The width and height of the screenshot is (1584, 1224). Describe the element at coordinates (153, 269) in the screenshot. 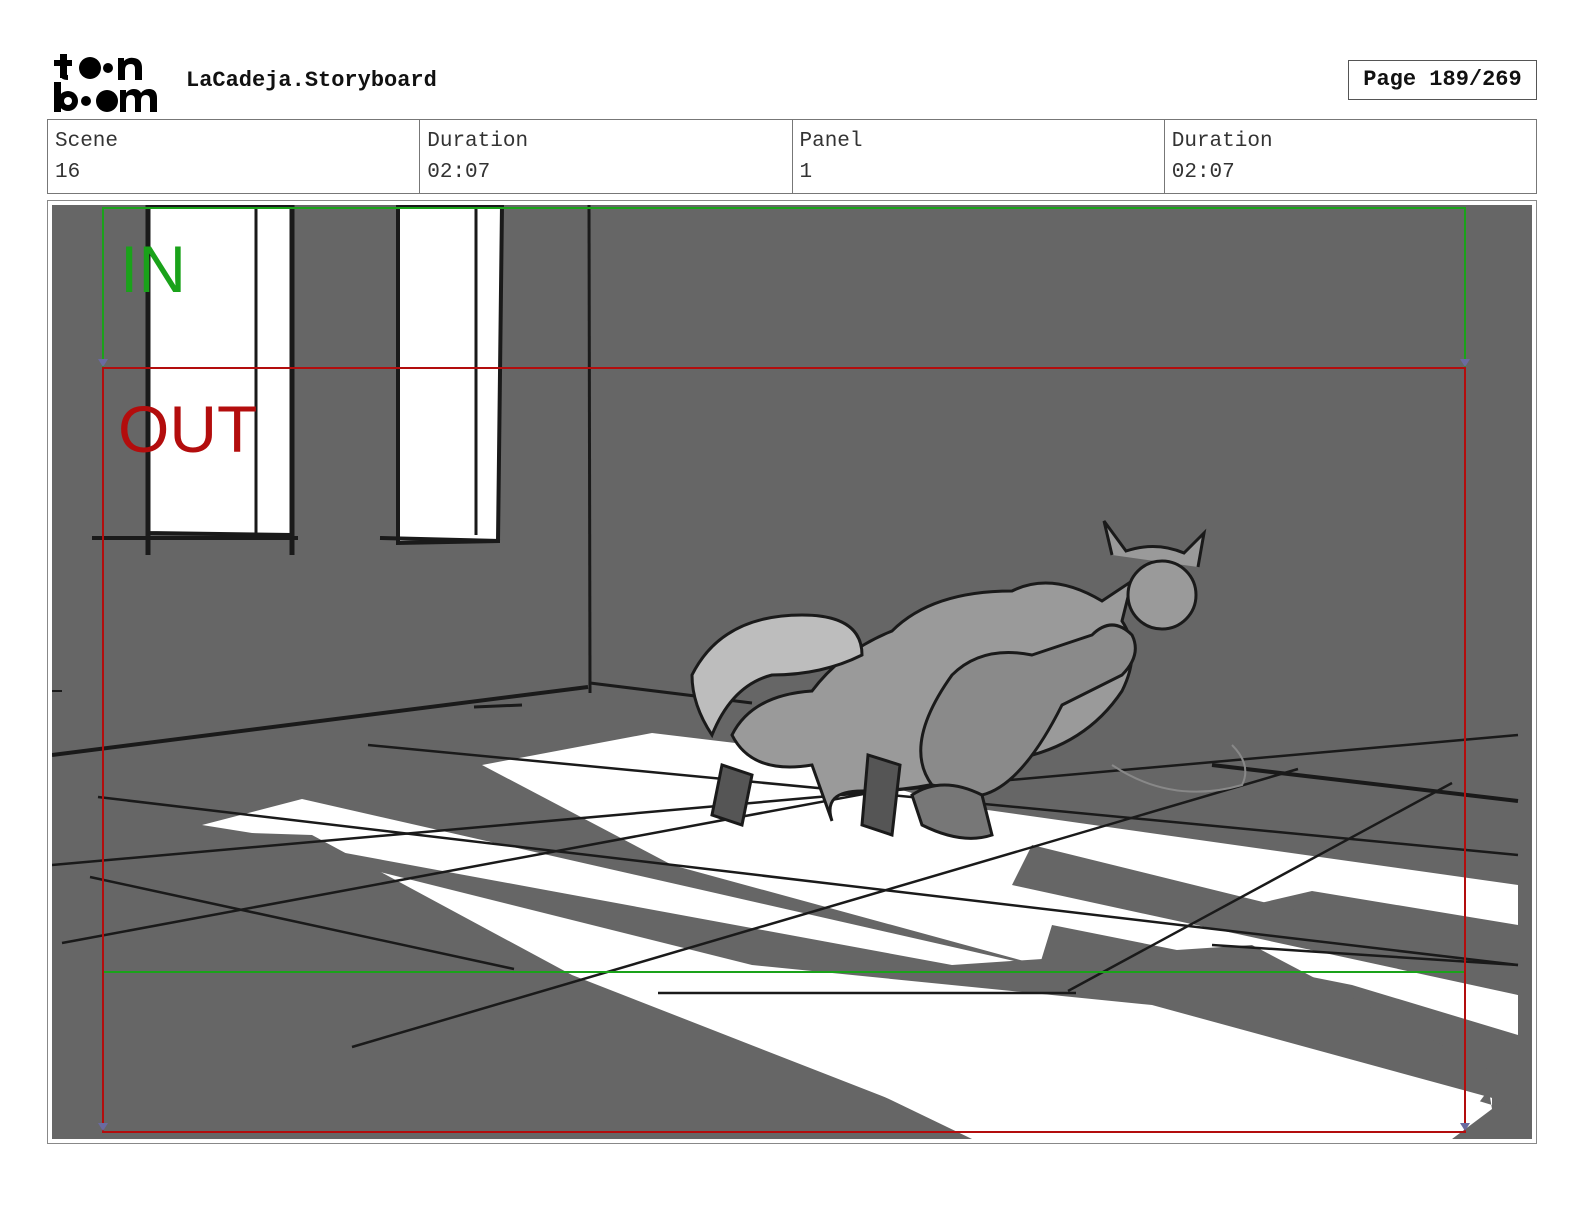

I see `camera-in-label: IN` at that location.